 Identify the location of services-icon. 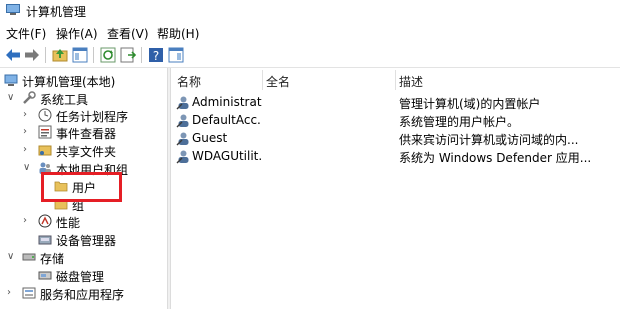
(29, 293).